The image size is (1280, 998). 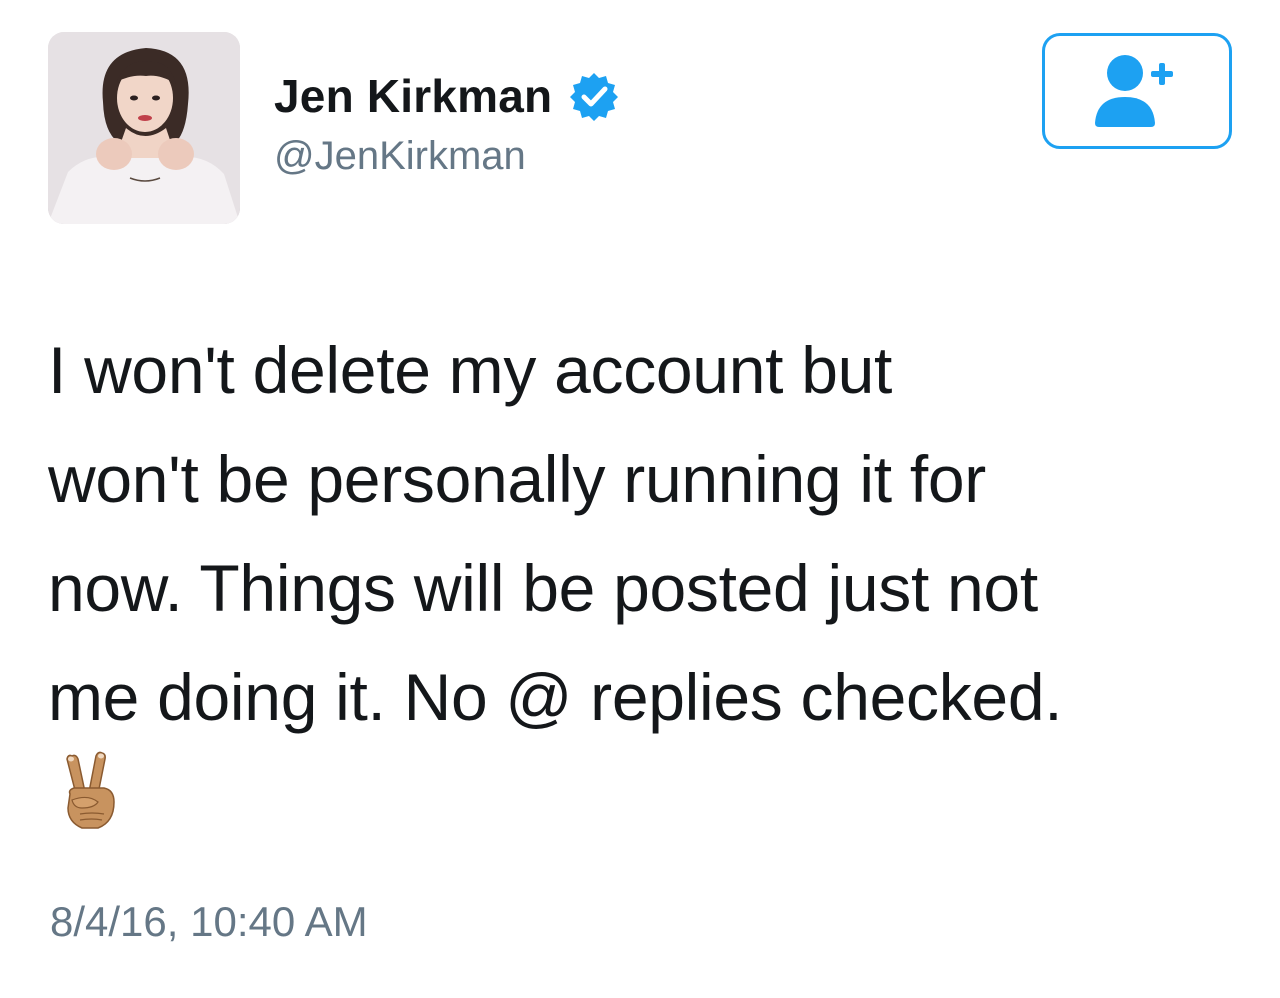 I want to click on verified-badge-icon, so click(x=594, y=96).